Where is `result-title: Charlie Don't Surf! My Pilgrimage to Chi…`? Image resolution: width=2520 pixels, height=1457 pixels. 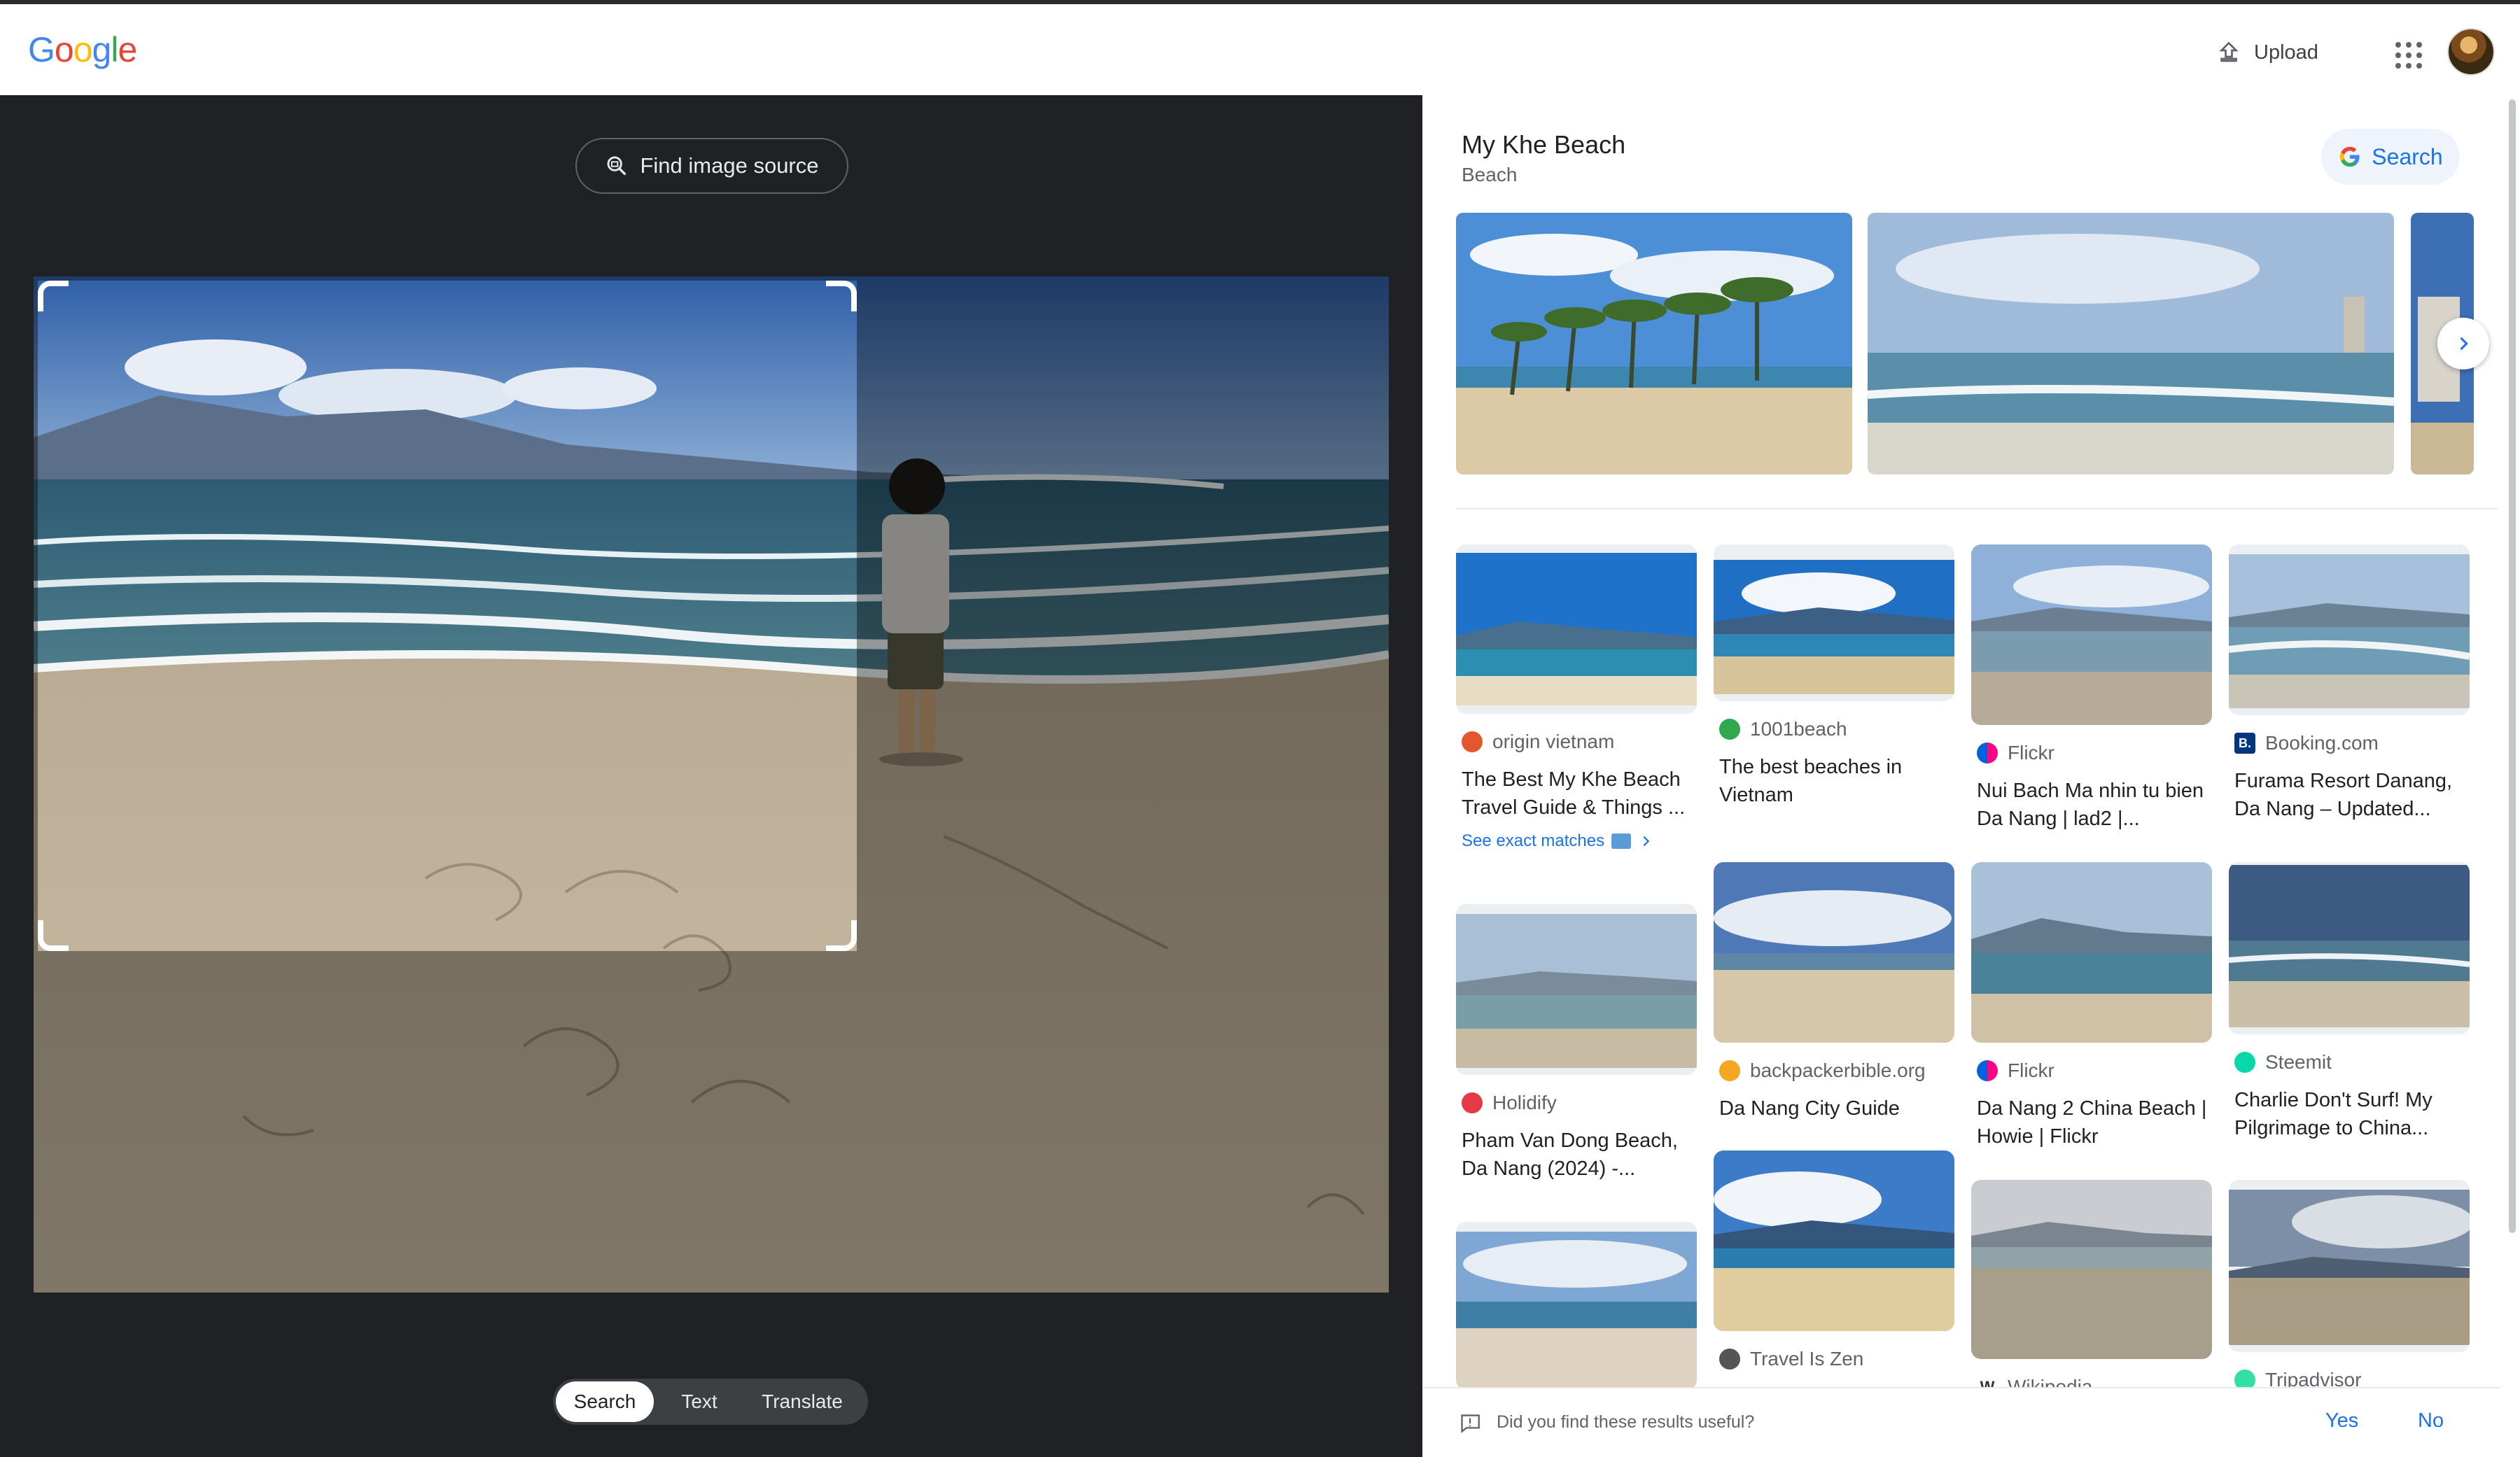 result-title: Charlie Don't Surf! My Pilgrimage to Chi… is located at coordinates (2333, 1114).